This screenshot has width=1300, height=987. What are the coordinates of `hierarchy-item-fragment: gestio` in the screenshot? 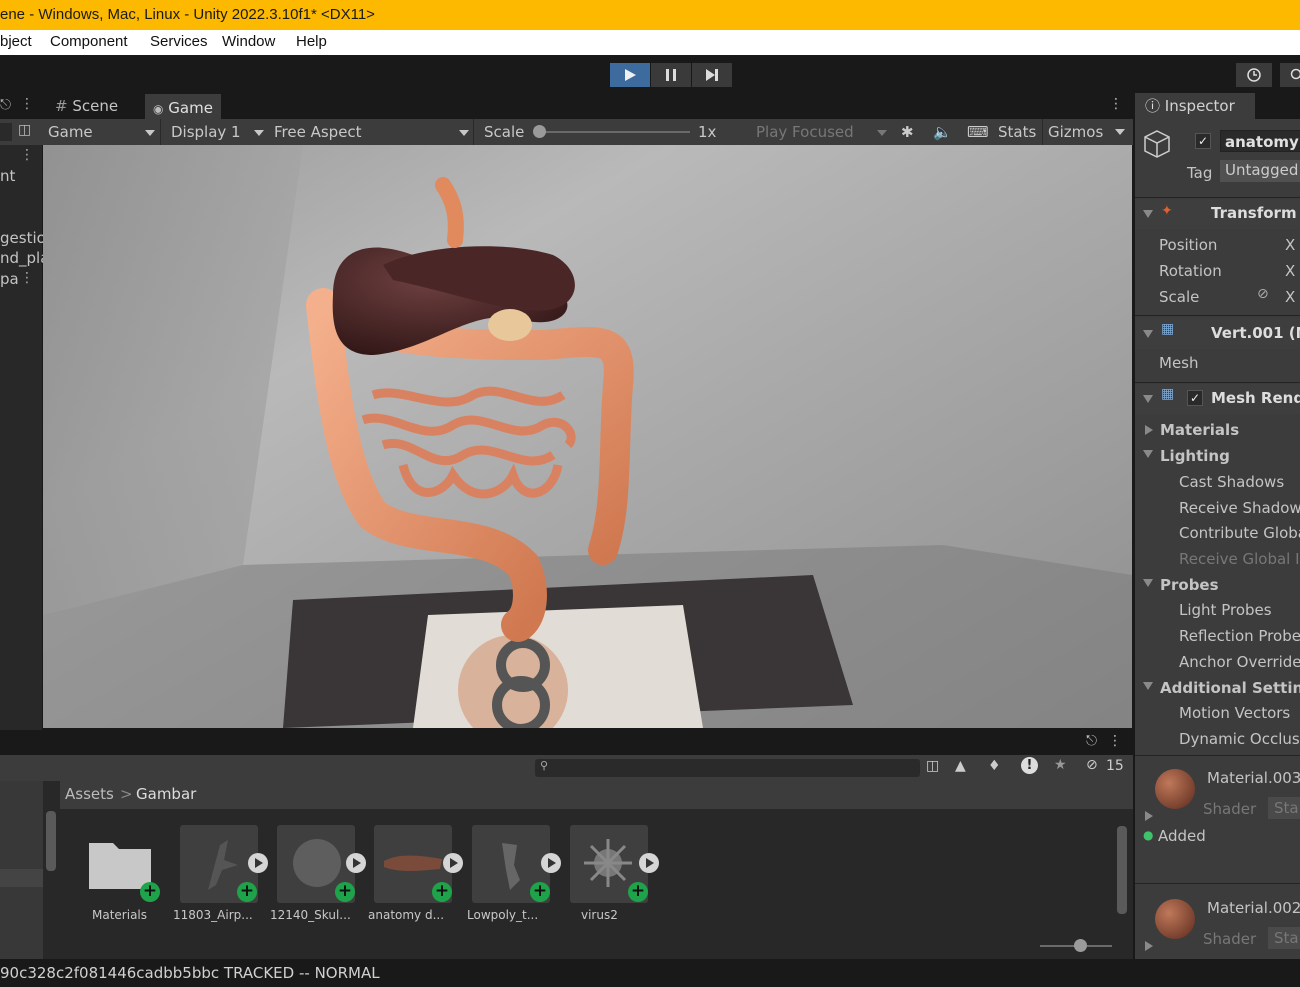 It's located at (23, 238).